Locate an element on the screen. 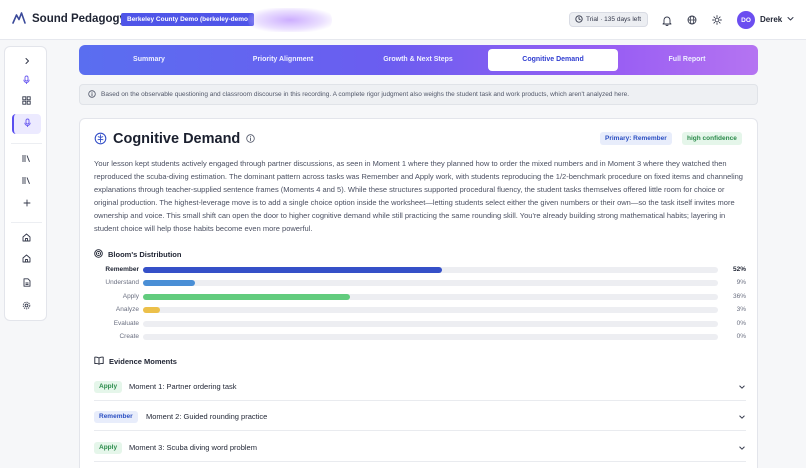  grid-icon is located at coordinates (26, 101).